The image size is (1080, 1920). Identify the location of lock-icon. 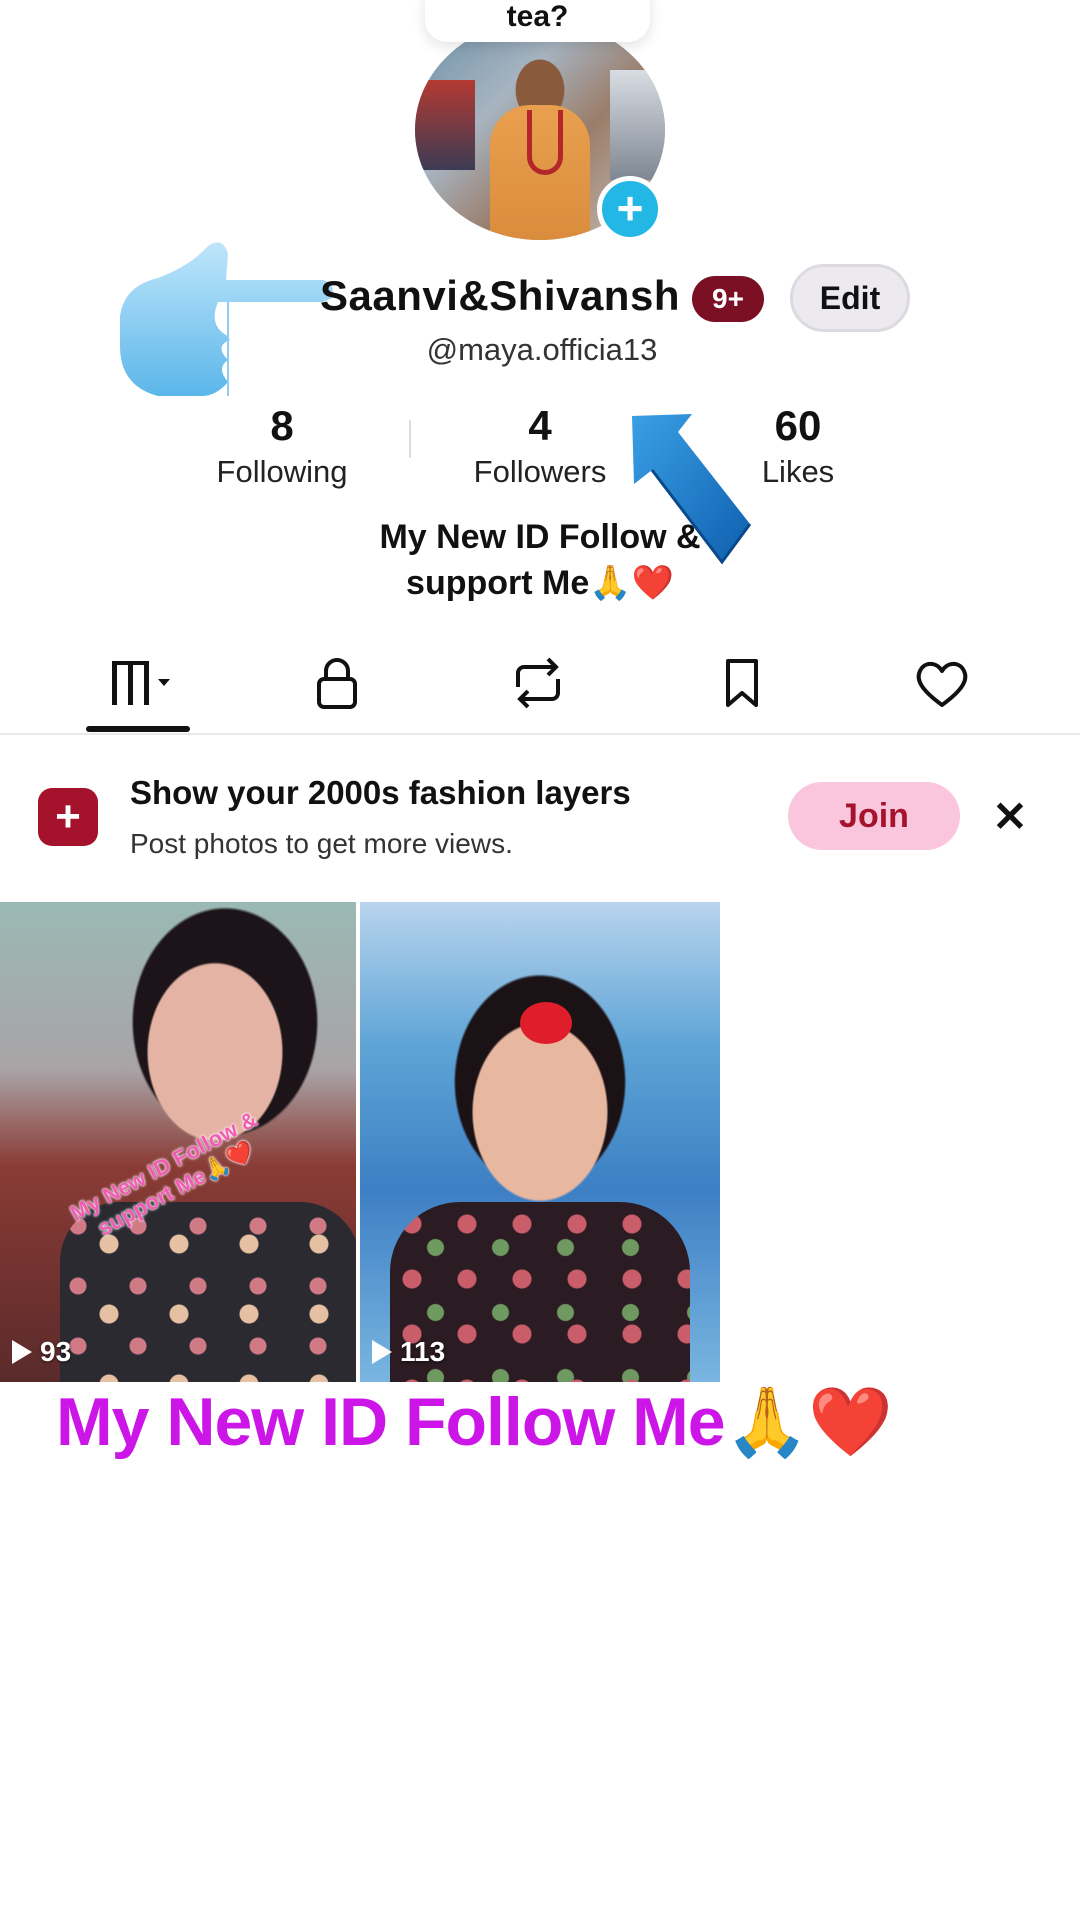
(337, 683).